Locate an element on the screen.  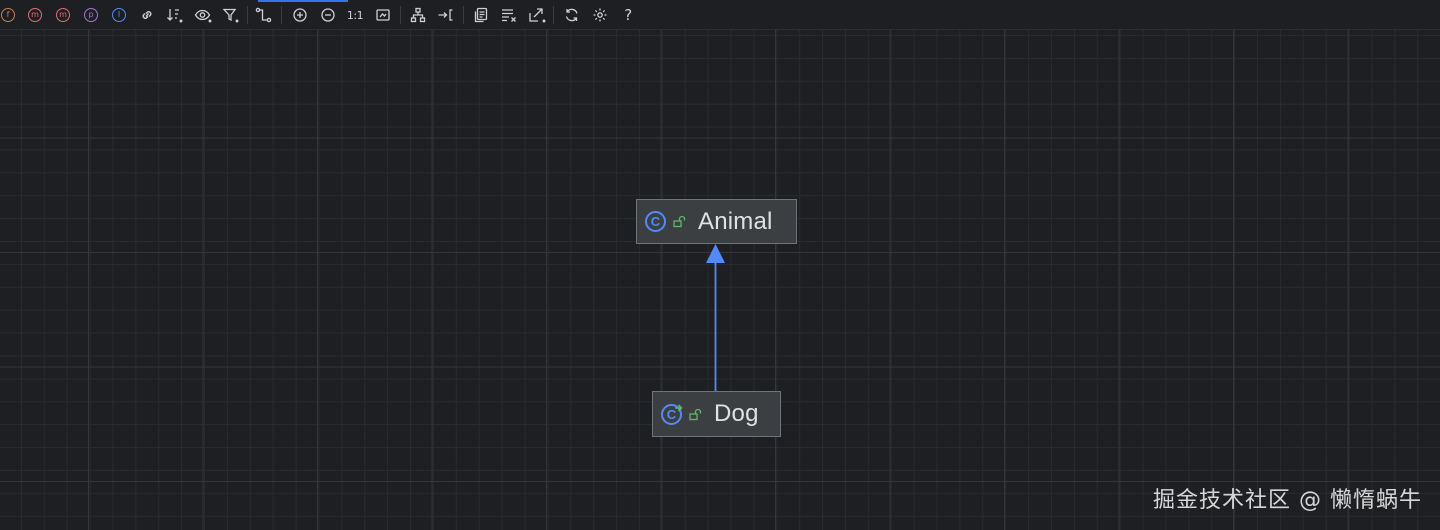
inherited-class-icon: C is located at coordinates (672, 414).